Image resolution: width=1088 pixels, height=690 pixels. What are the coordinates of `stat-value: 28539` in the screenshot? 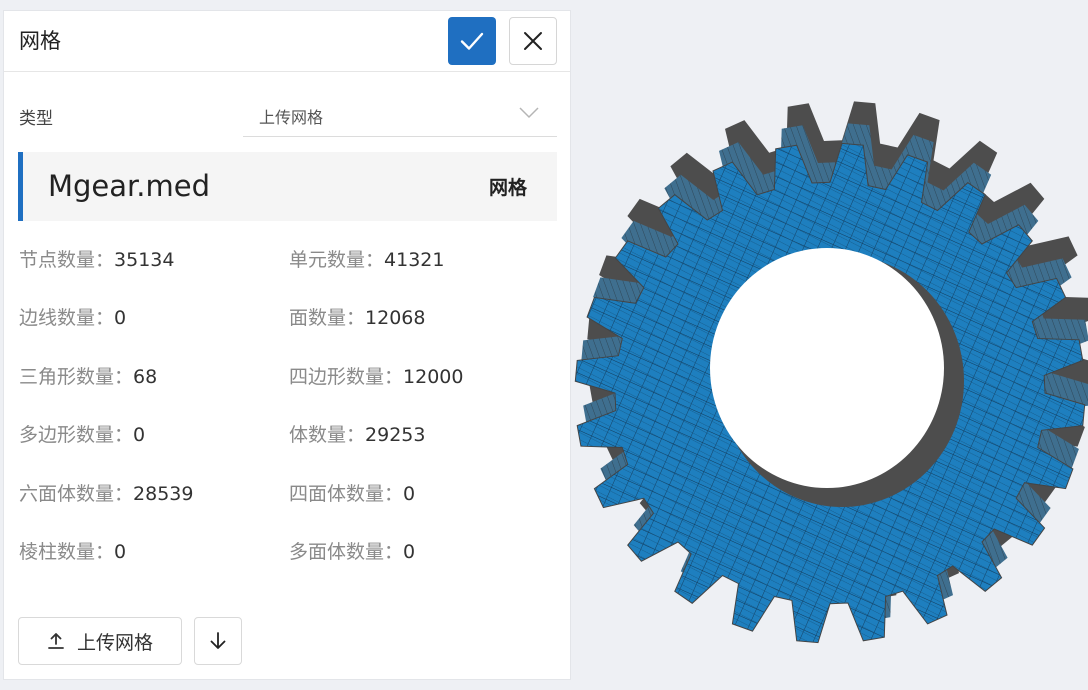 It's located at (163, 494).